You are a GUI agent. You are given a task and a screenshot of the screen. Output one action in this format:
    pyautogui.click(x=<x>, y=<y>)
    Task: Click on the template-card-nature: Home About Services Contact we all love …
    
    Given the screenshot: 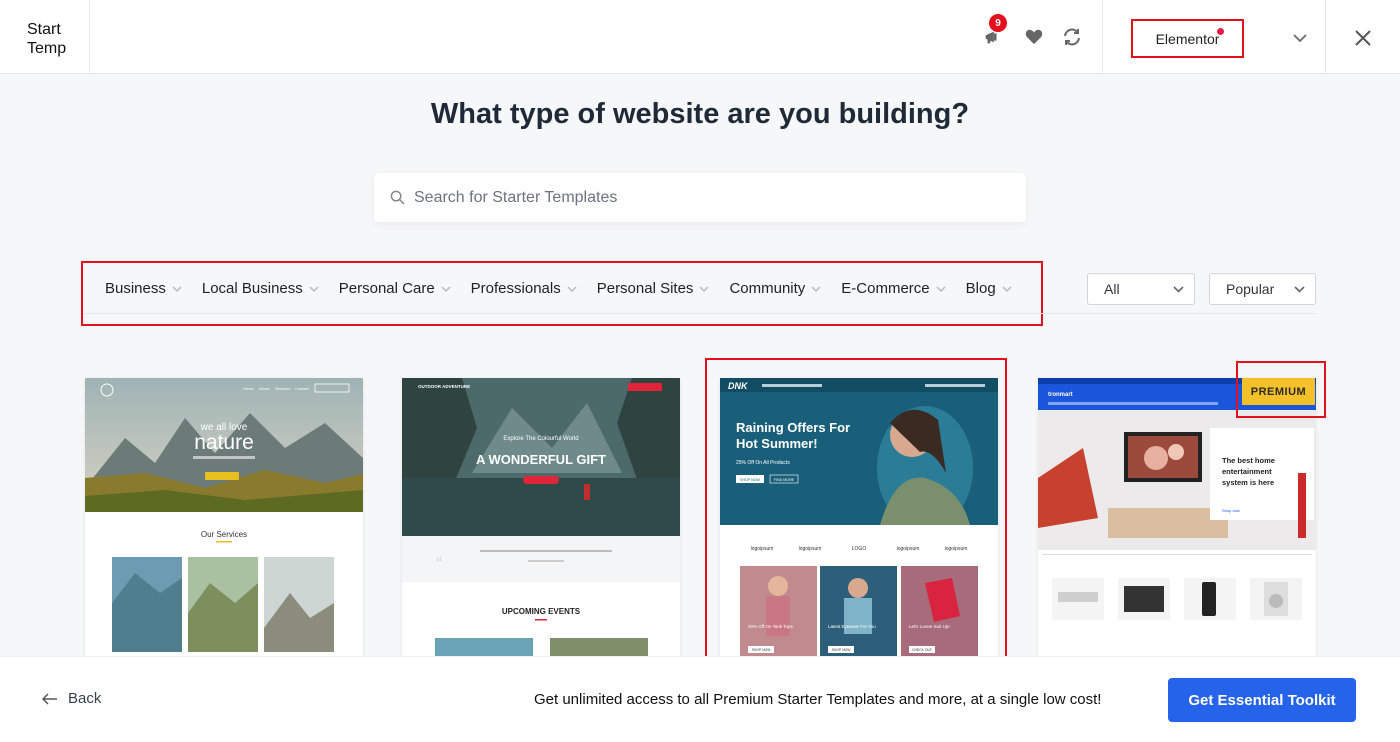 What is the action you would take?
    pyautogui.click(x=224, y=518)
    